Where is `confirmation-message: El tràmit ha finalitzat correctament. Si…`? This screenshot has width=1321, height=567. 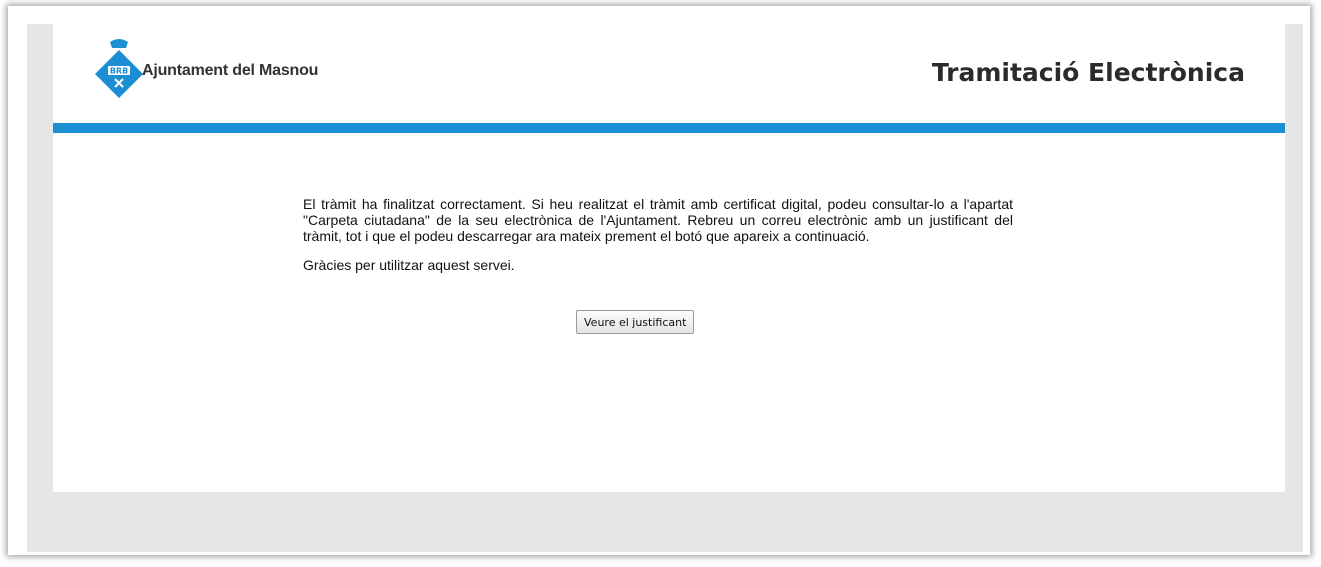
confirmation-message: El tràmit ha finalitzat correctament. Si… is located at coordinates (658, 220).